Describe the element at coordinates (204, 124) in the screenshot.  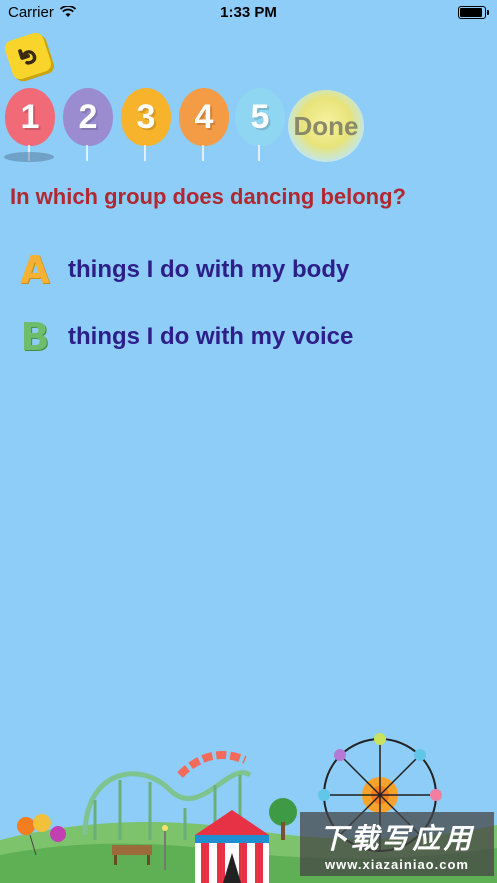
I see `balloon-question-4: 4` at that location.